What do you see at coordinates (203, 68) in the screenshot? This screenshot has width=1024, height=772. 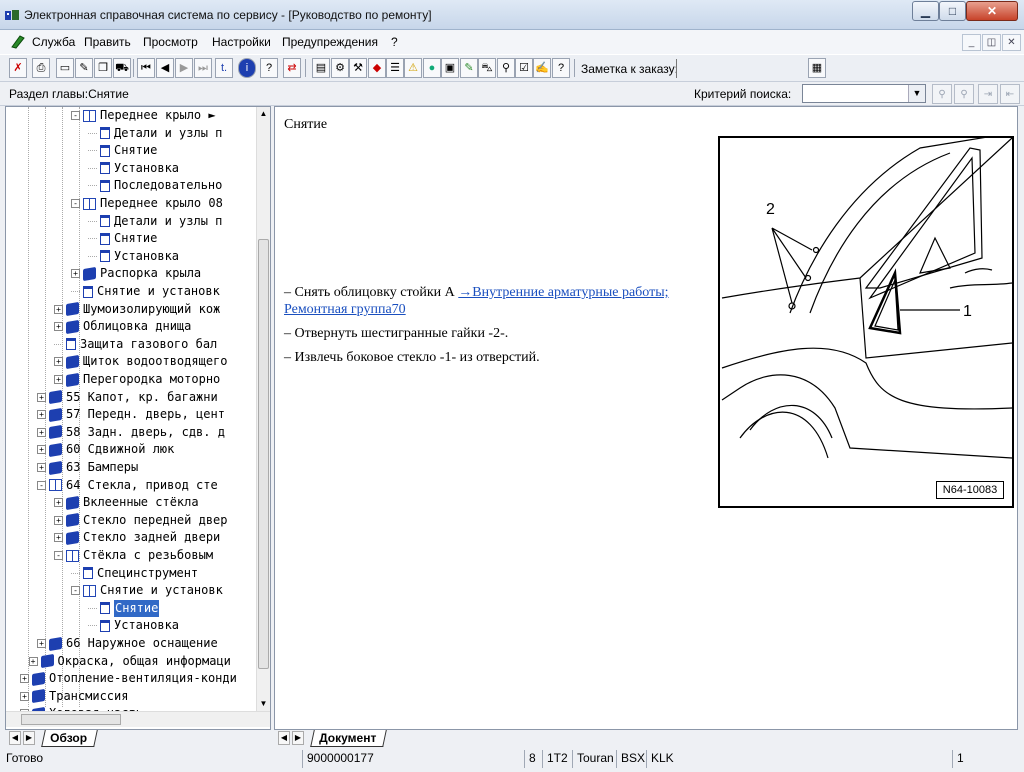 I see `last-page-icon: ⏭` at bounding box center [203, 68].